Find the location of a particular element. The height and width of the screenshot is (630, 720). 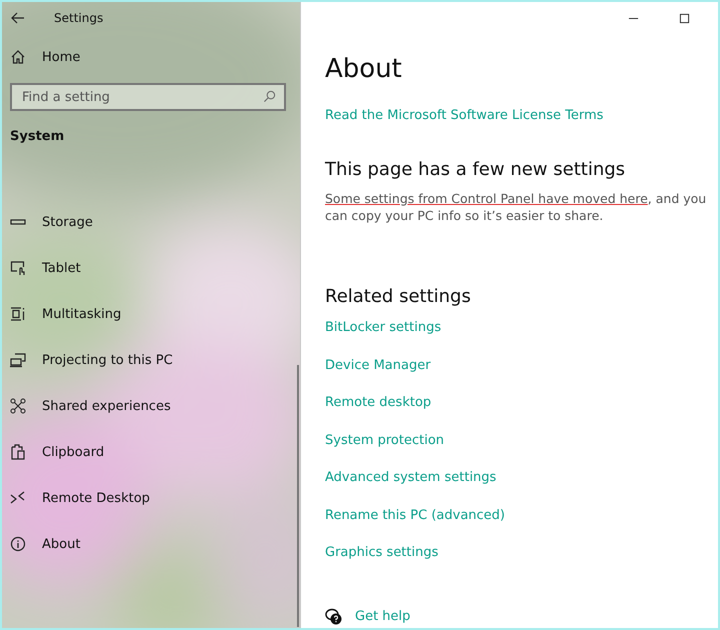

sidebar-item: Storage is located at coordinates (151, 222).